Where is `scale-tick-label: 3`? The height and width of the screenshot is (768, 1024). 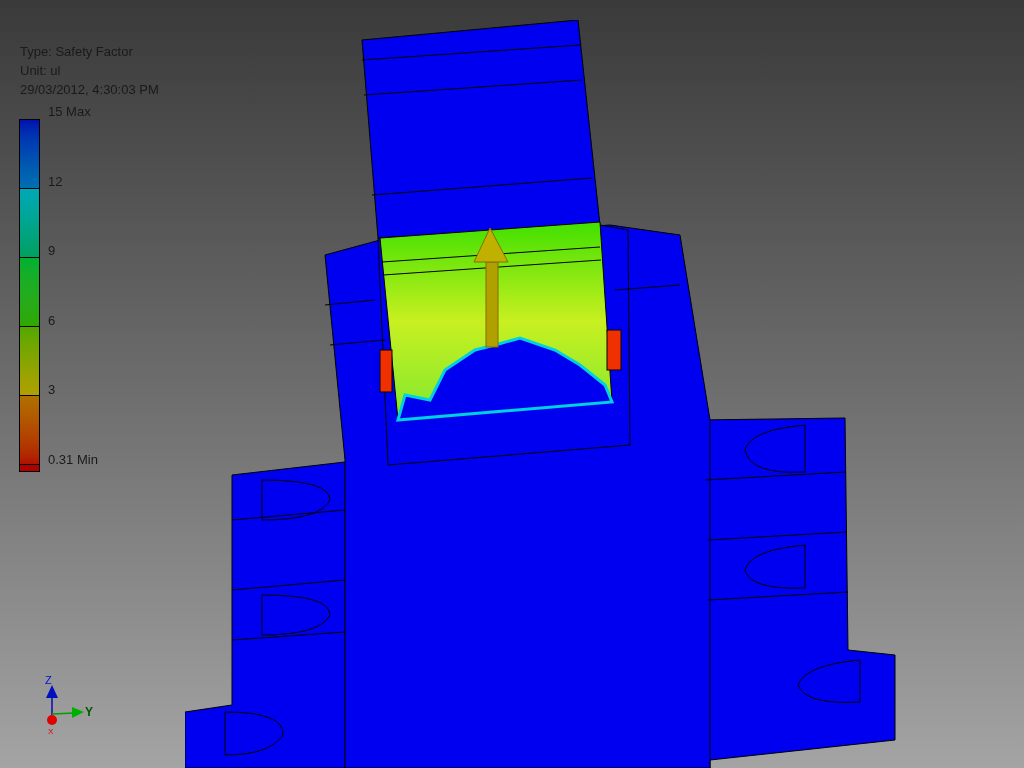
scale-tick-label: 3 is located at coordinates (52, 390).